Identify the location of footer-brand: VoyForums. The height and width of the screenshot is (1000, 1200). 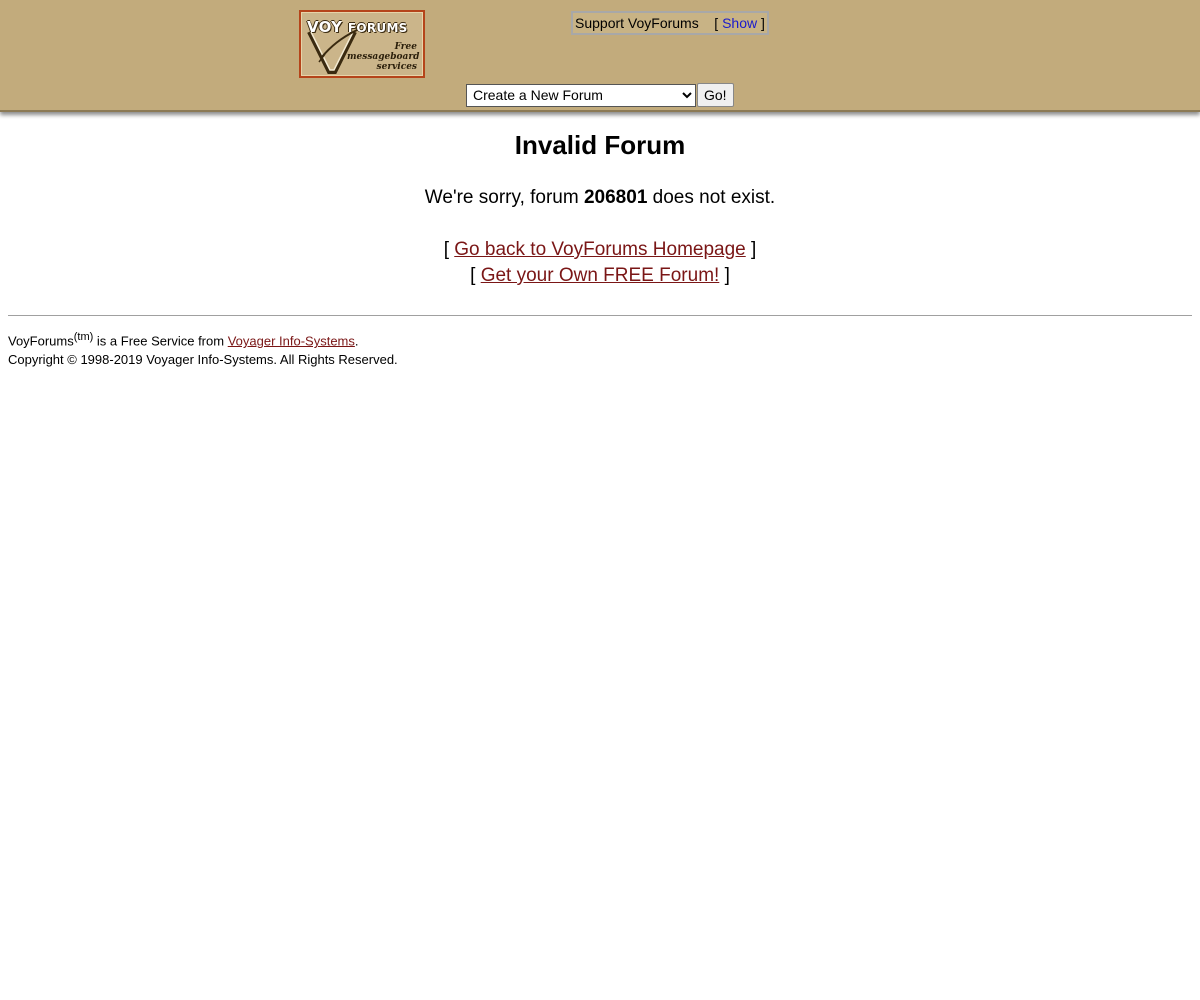
(41, 341).